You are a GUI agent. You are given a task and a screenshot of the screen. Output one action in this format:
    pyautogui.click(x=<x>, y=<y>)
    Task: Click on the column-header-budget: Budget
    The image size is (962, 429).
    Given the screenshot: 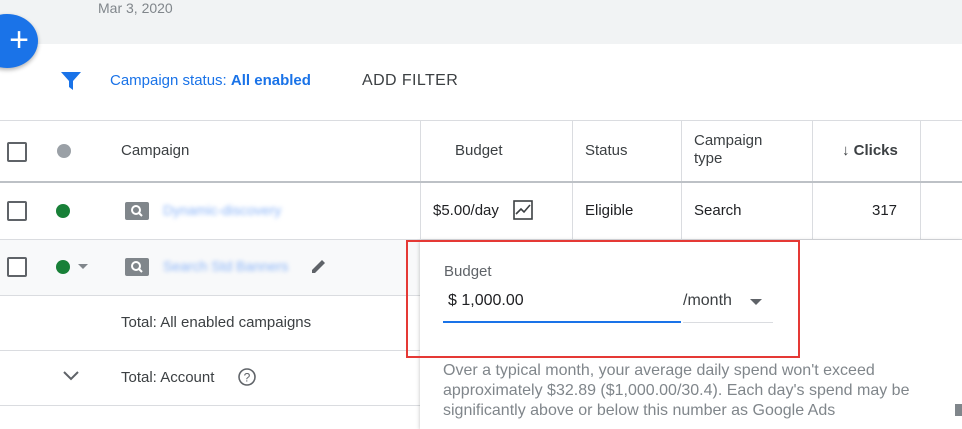 What is the action you would take?
    pyautogui.click(x=479, y=150)
    